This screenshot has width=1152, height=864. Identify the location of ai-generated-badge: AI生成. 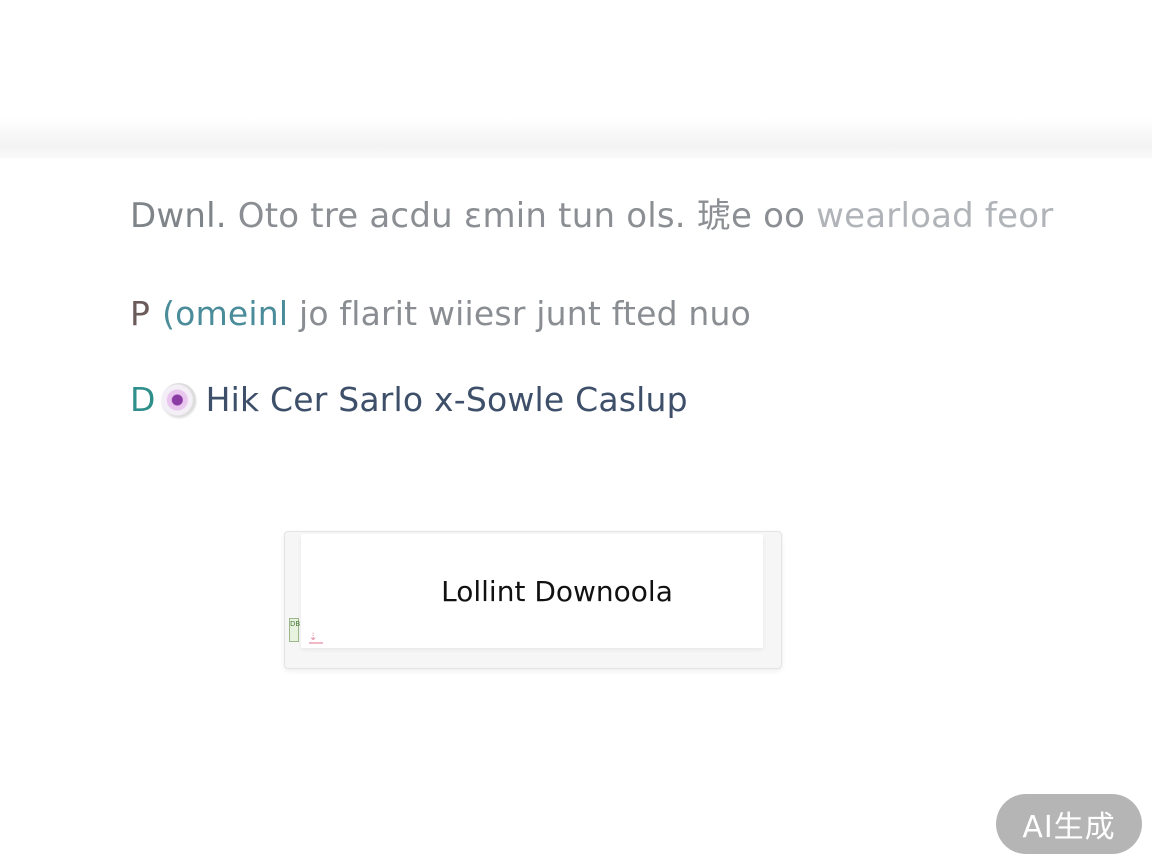
(1069, 824).